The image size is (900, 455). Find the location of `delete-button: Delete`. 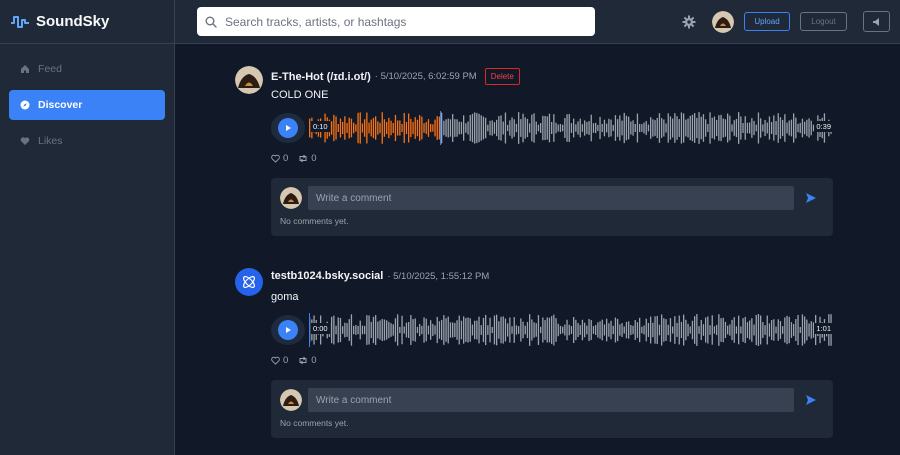

delete-button: Delete is located at coordinates (502, 76).